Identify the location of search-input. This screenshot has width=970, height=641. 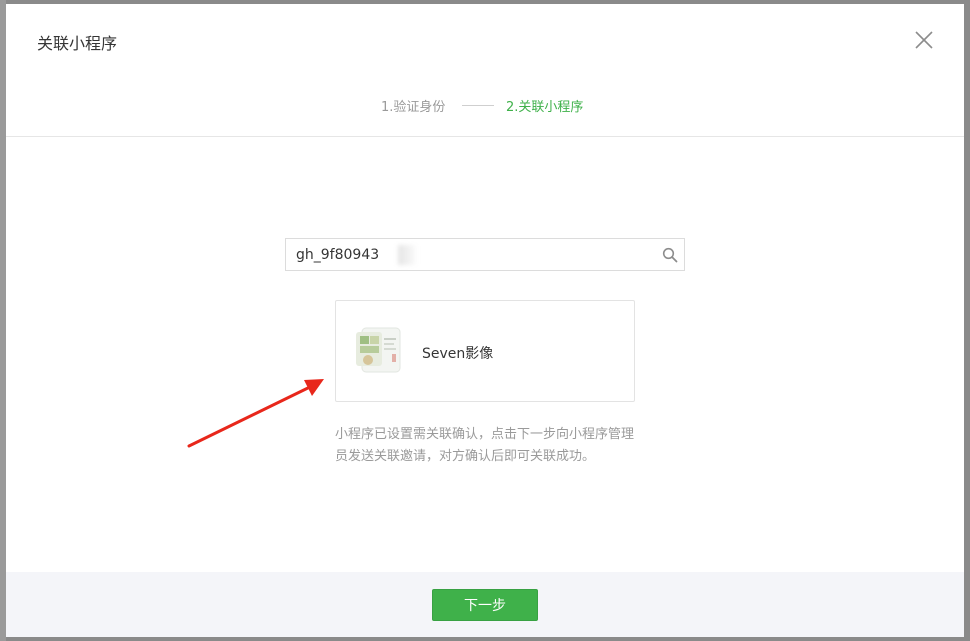
(466, 254).